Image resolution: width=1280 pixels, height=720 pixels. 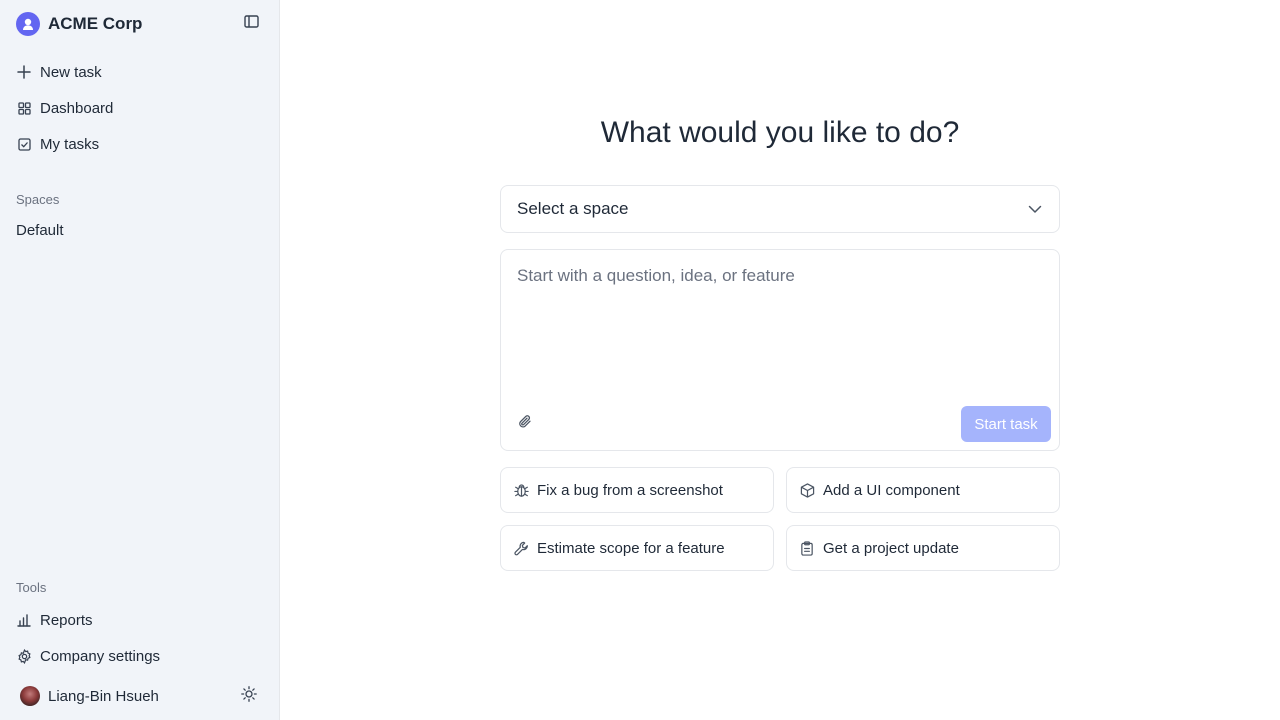 What do you see at coordinates (103, 696) in the screenshot?
I see `user-name: Liang-Bin Hsueh` at bounding box center [103, 696].